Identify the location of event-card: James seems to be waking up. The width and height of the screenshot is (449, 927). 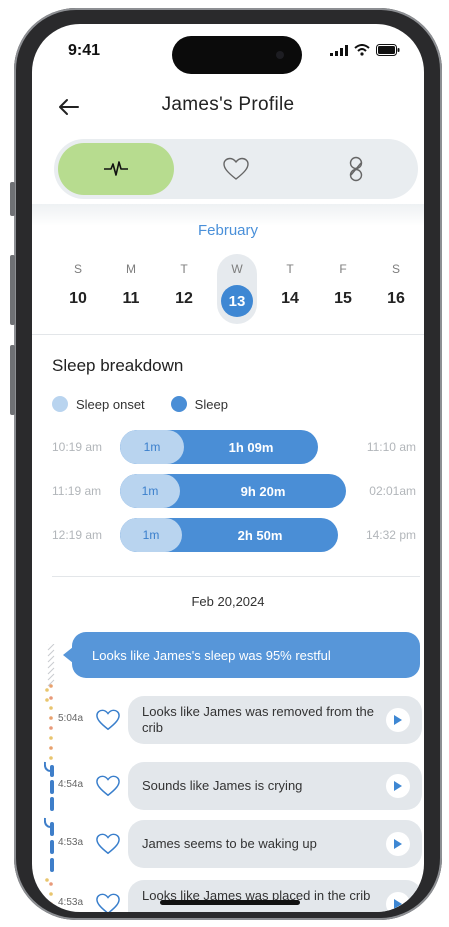
(275, 844).